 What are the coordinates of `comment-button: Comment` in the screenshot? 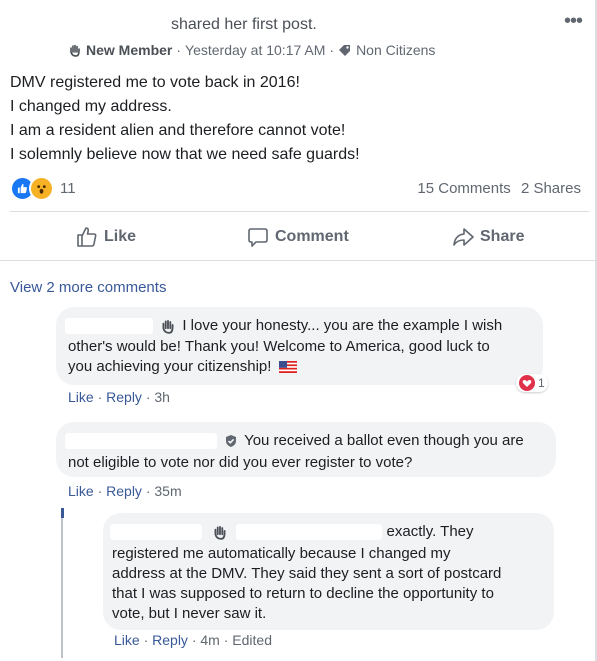 It's located at (298, 237).